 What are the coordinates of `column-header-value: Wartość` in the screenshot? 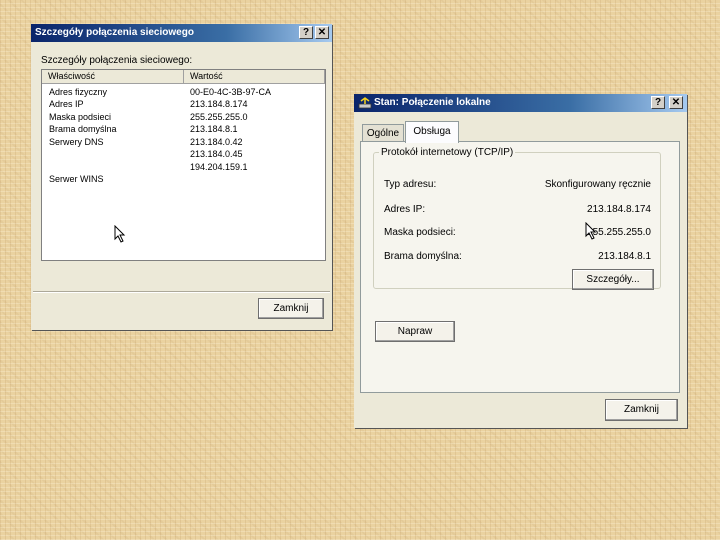 It's located at (254, 77).